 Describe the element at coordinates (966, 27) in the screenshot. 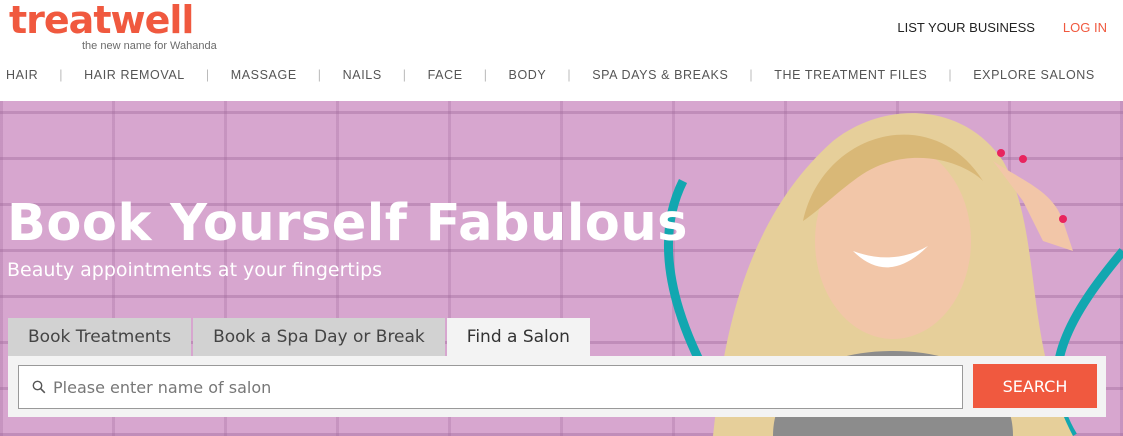

I see `list-your-business-link: LIST YOUR BUSINESS` at that location.